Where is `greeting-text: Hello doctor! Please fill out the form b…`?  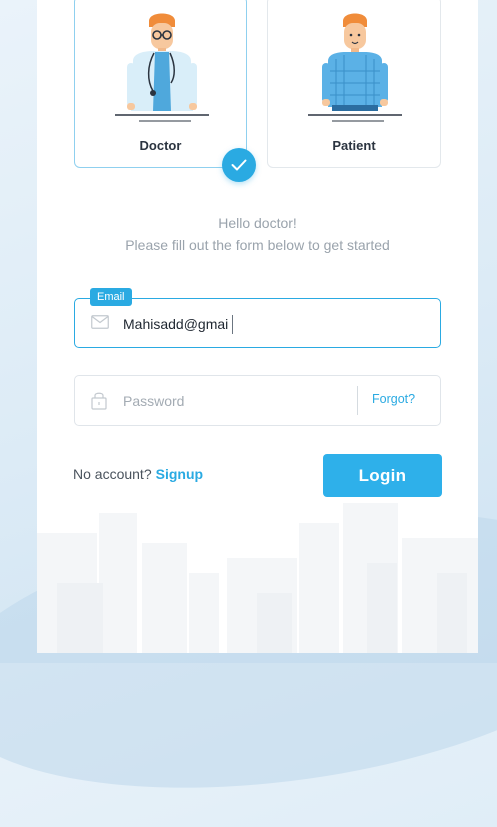
greeting-text: Hello doctor! Please fill out the form b… is located at coordinates (257, 234).